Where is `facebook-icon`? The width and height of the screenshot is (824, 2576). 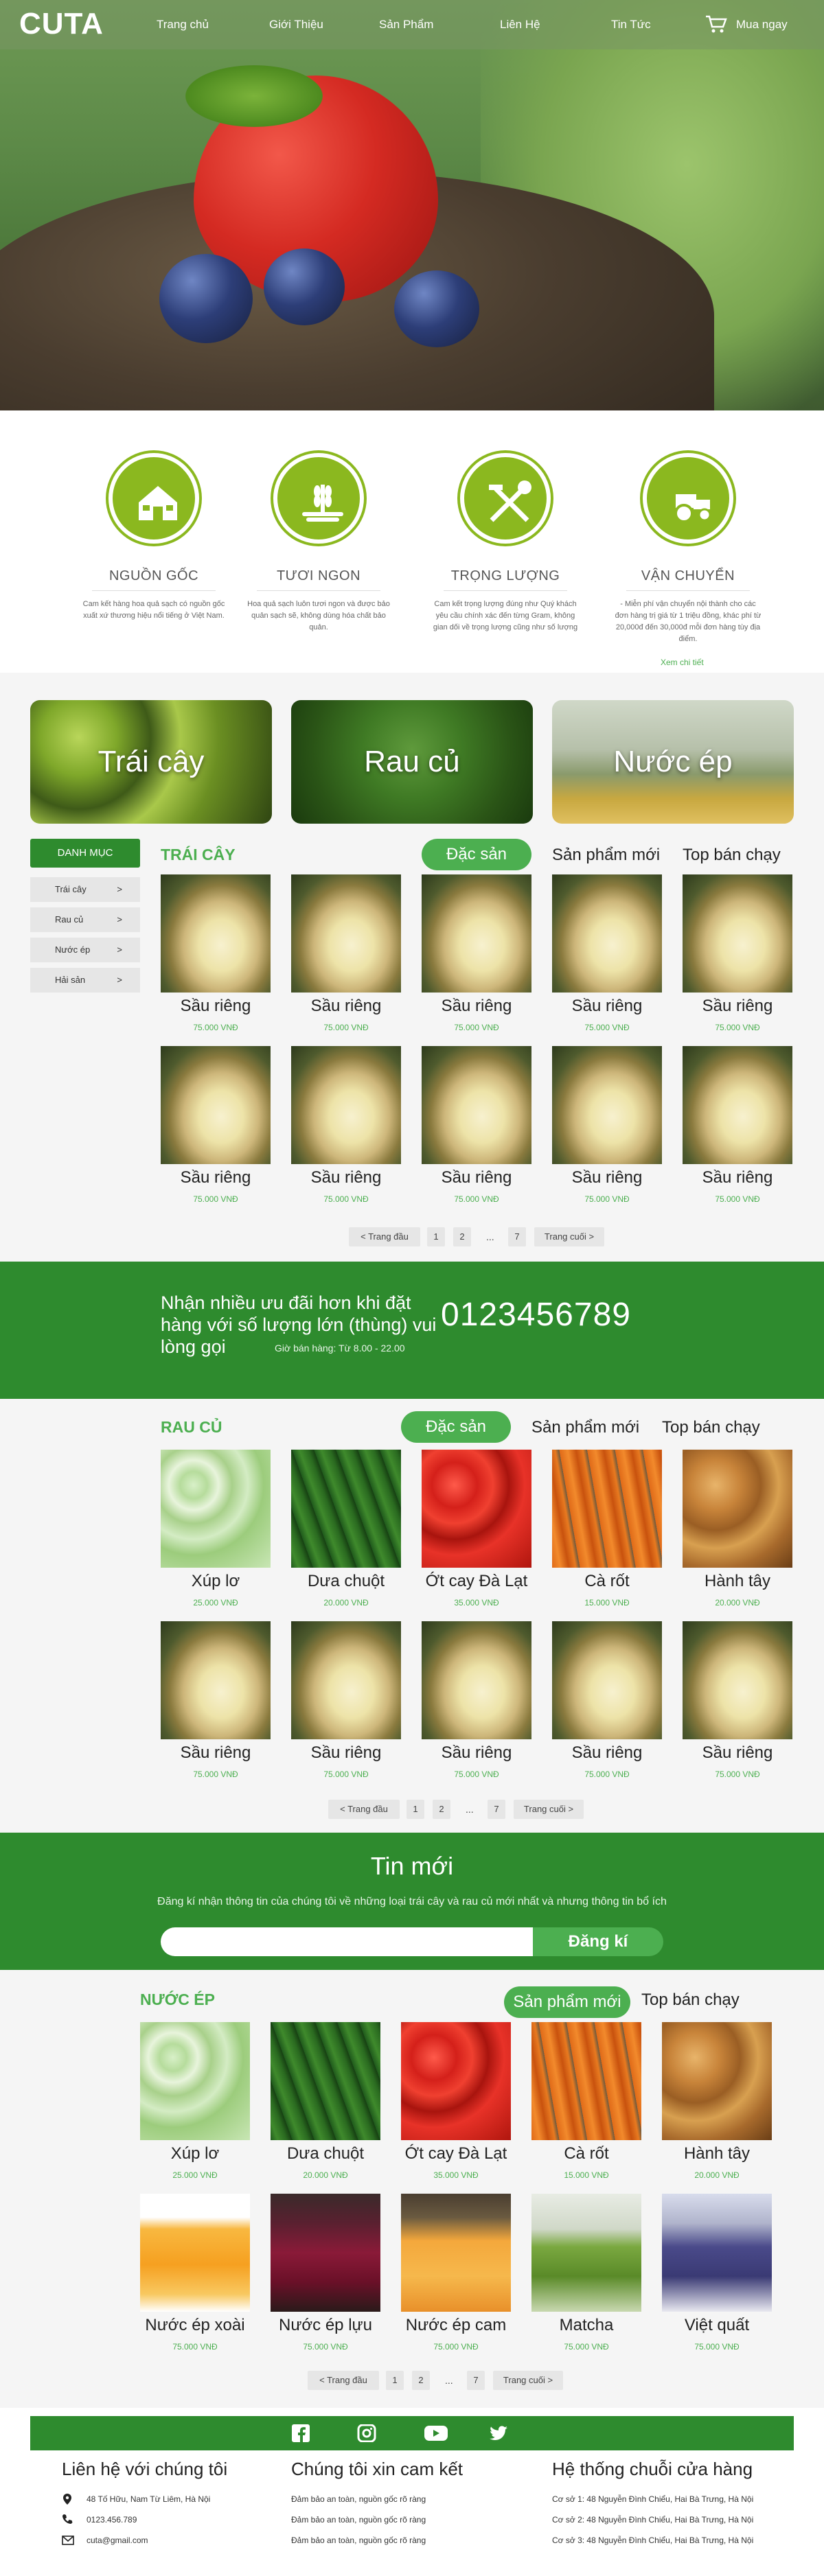
facebook-icon is located at coordinates (300, 2433).